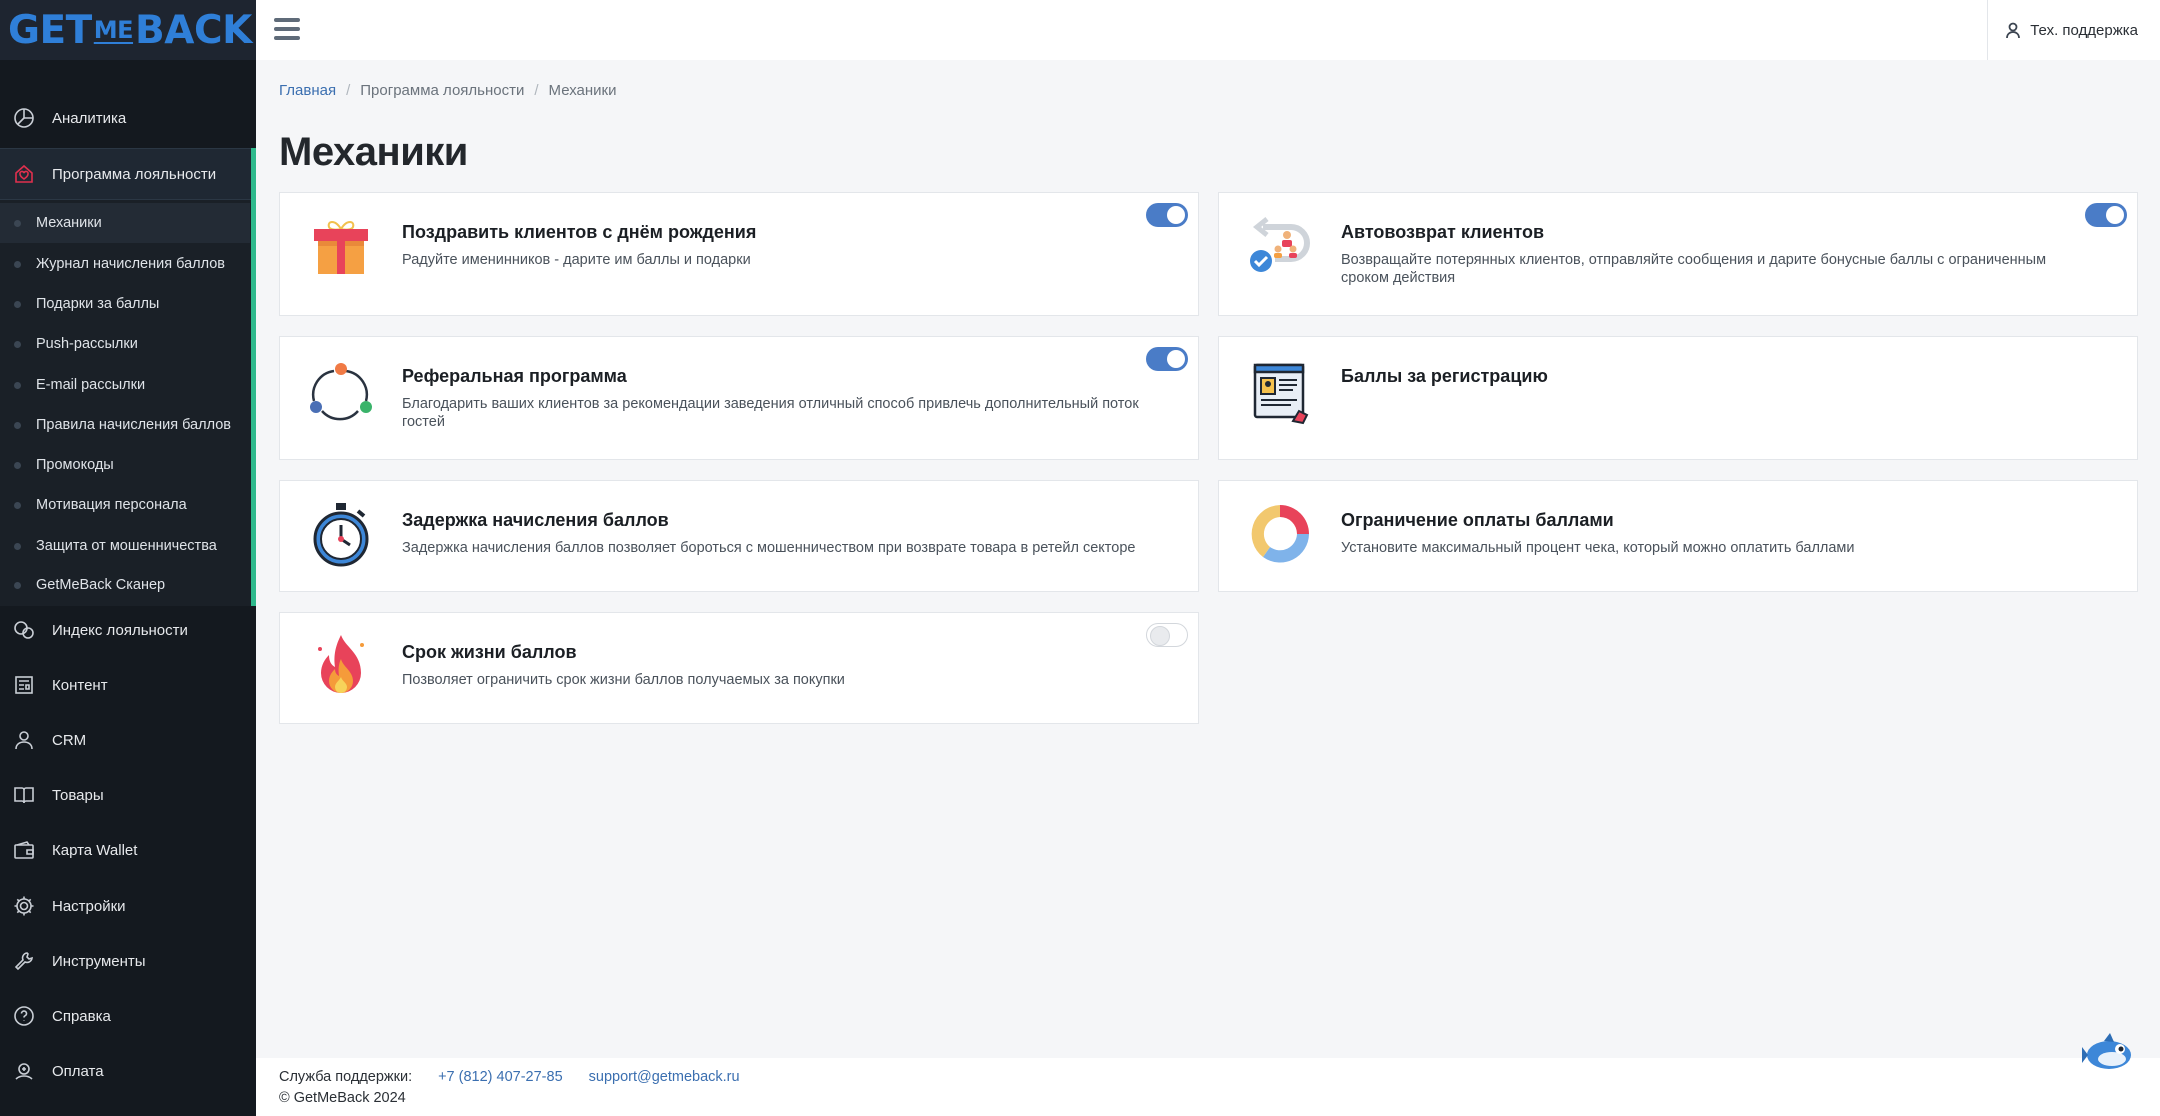 This screenshot has width=2160, height=1116. What do you see at coordinates (1208, 30) in the screenshot?
I see `top-bar: Тех. поддержка` at bounding box center [1208, 30].